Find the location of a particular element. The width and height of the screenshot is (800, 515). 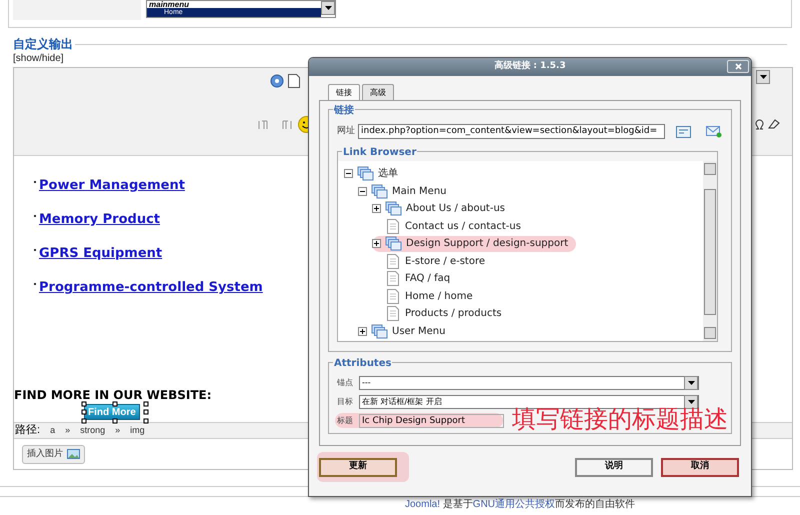

attribute-label: 标题 is located at coordinates (345, 420).